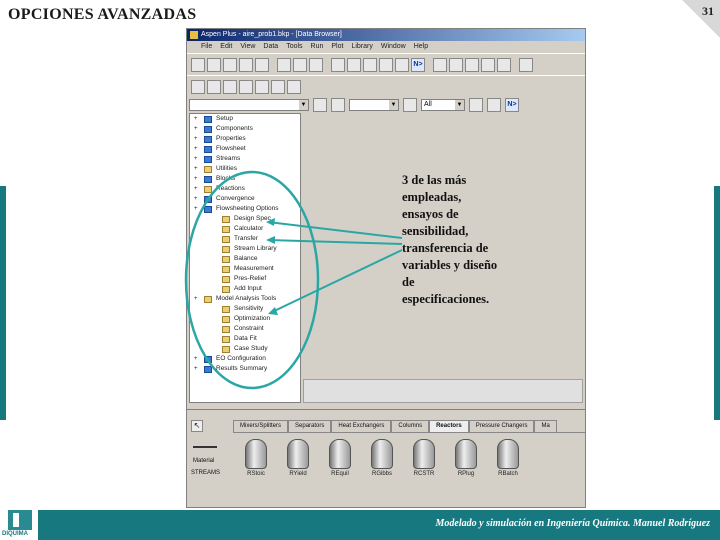  Describe the element at coordinates (245, 239) in the screenshot. I see `tree-item: Transfer` at that location.